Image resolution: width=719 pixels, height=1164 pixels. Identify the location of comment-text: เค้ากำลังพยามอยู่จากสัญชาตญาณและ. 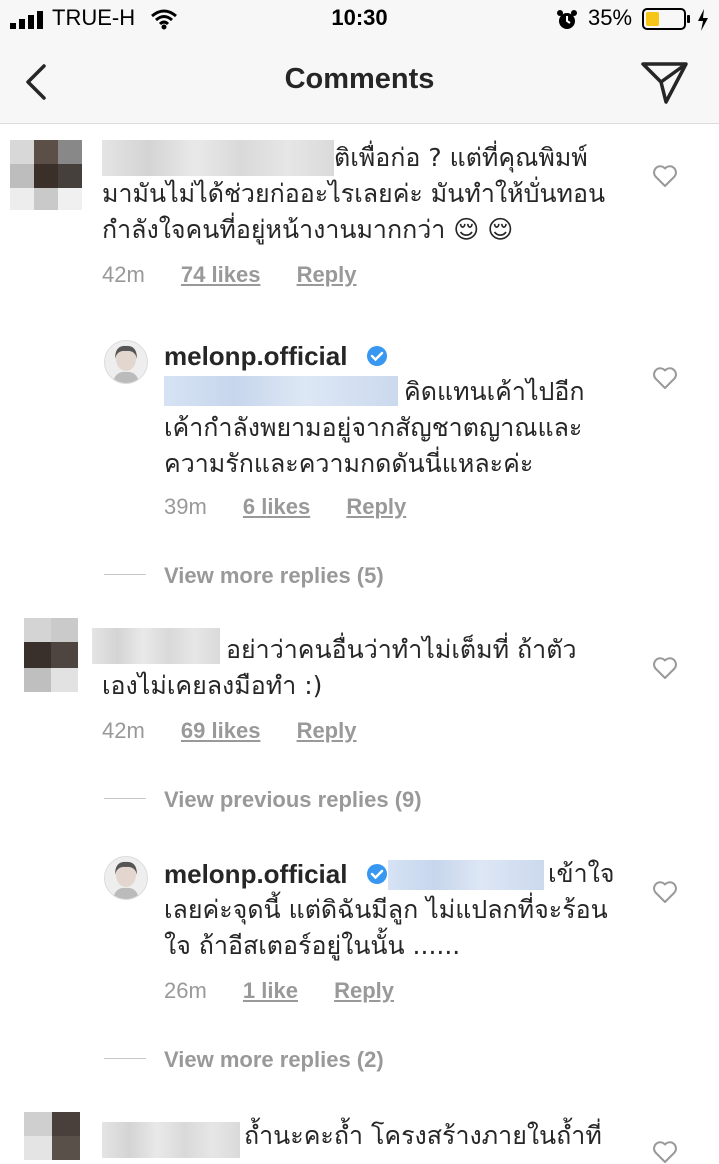
(373, 427).